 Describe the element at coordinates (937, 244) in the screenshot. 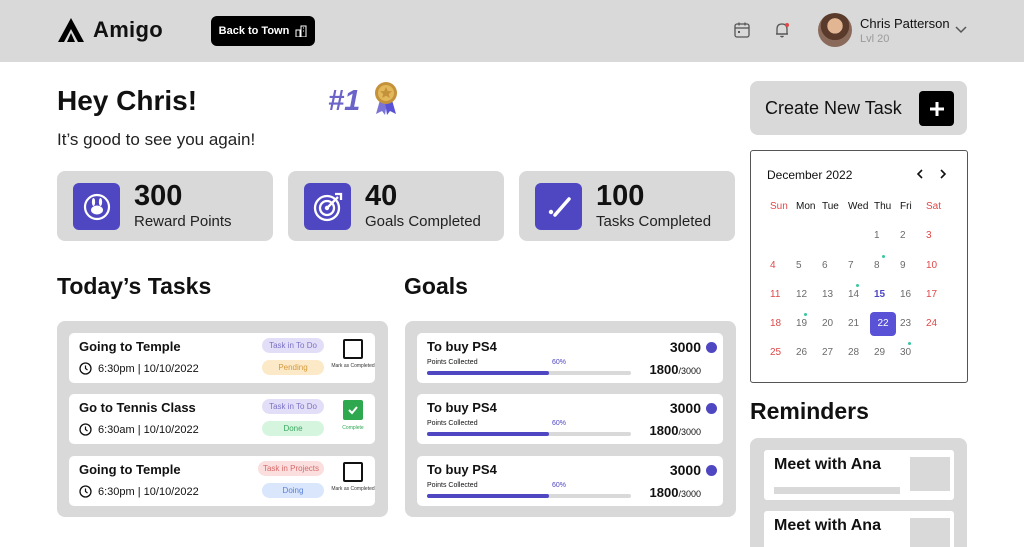

I see `calendar-day: 3` at that location.